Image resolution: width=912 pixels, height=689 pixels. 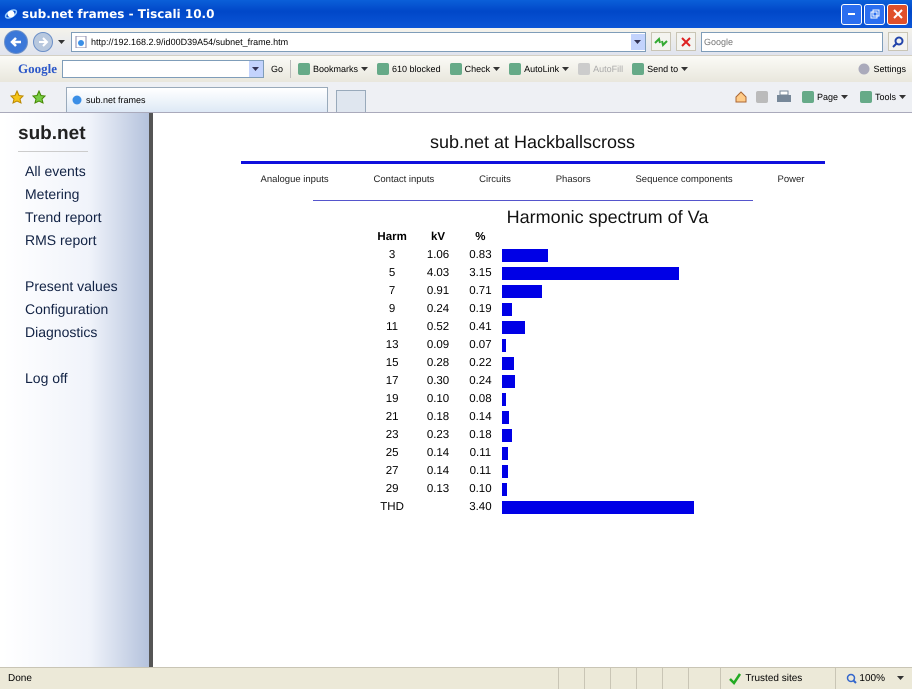 I want to click on table-cell-text: 0.83, so click(x=480, y=255).